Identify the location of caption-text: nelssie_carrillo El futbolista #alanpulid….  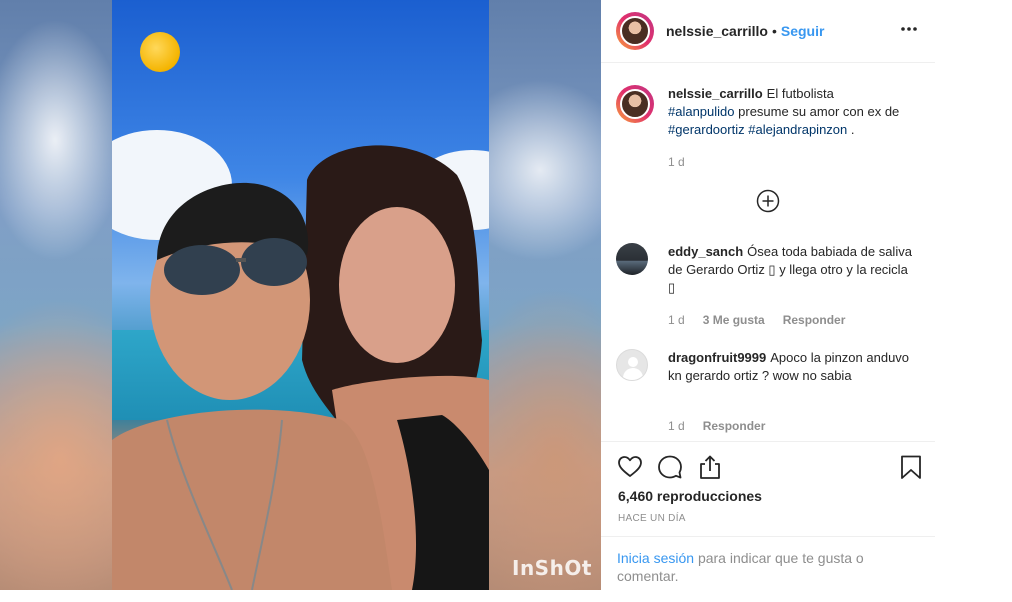
(791, 112).